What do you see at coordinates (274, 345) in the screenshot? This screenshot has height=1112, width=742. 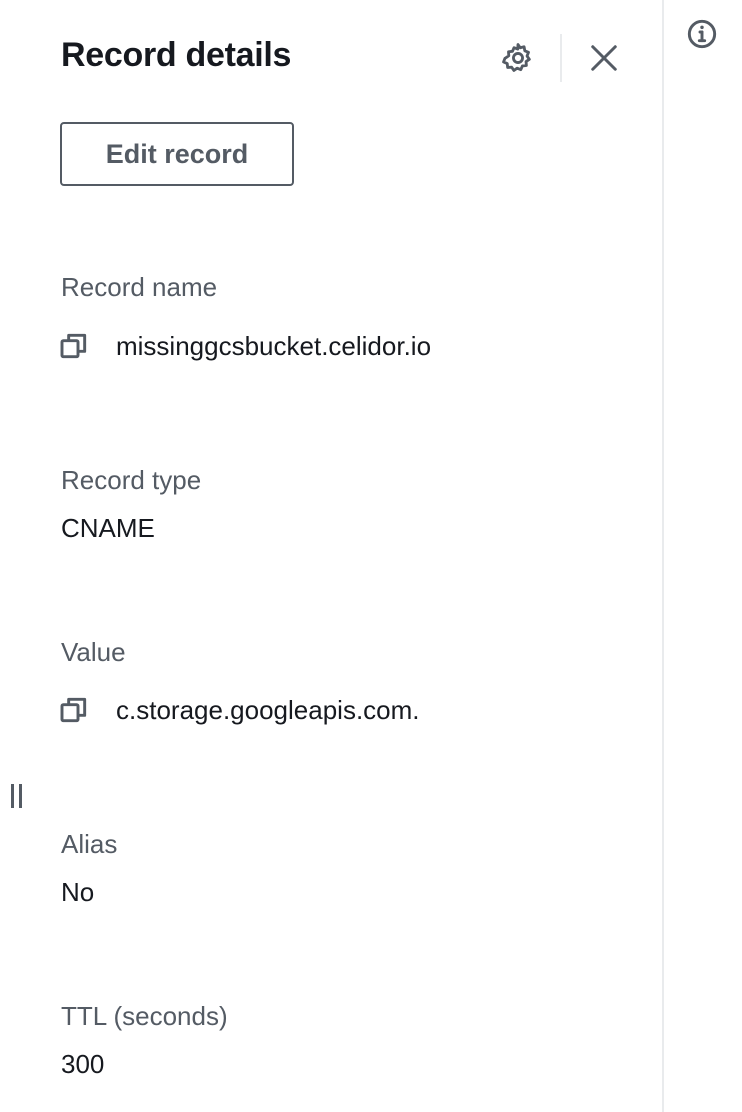 I see `record-name-value: missinggcsbucket.celidor.io` at bounding box center [274, 345].